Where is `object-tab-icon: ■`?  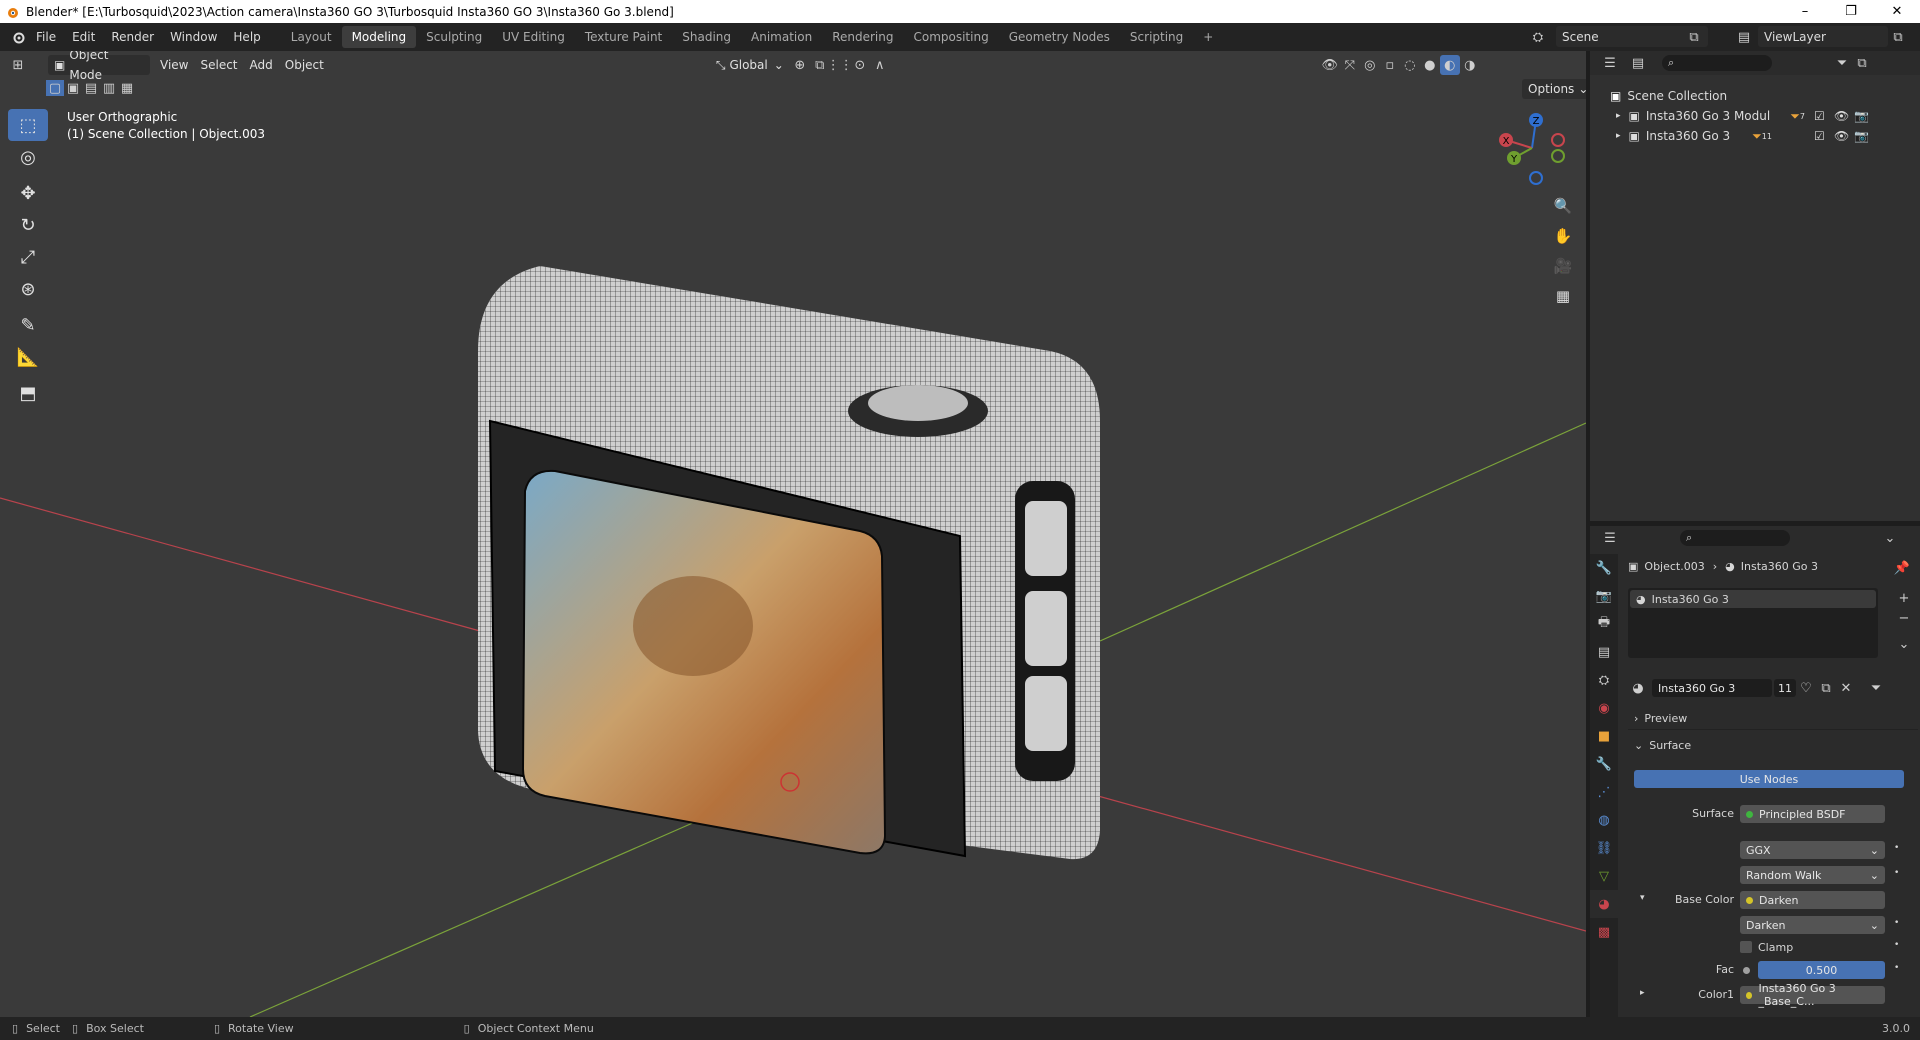 object-tab-icon: ■ is located at coordinates (1604, 736).